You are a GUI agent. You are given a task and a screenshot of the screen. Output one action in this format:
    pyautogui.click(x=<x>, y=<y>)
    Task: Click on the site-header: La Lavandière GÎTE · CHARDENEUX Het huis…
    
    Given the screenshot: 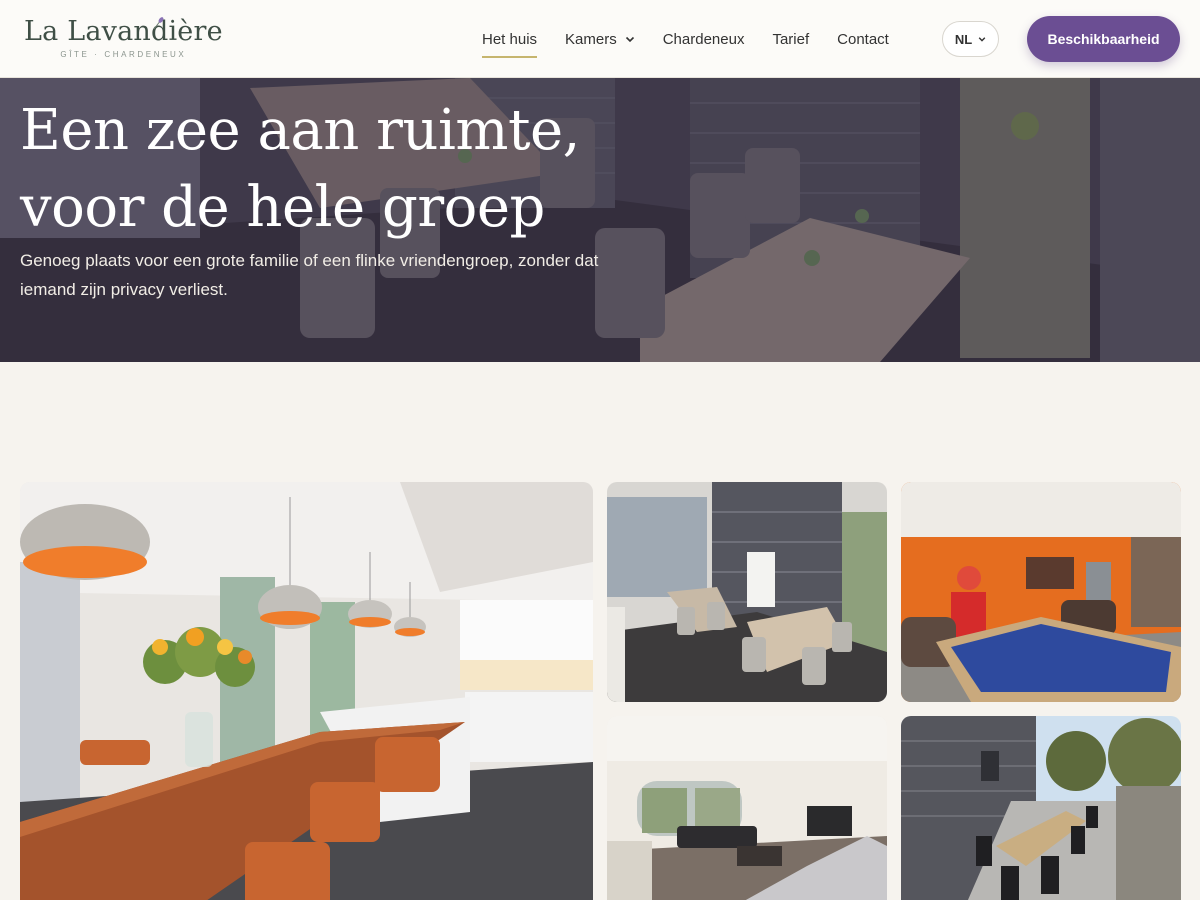 What is the action you would take?
    pyautogui.click(x=600, y=39)
    